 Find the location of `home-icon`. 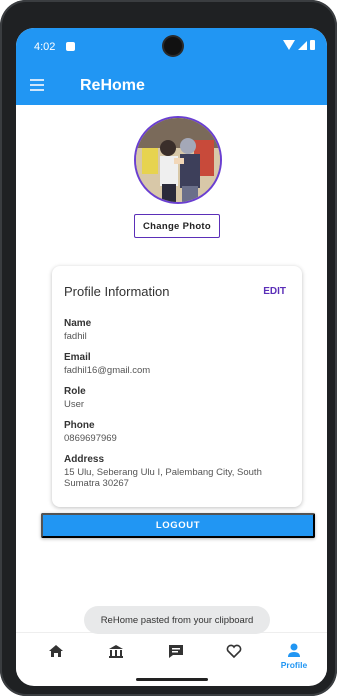

home-icon is located at coordinates (56, 651).